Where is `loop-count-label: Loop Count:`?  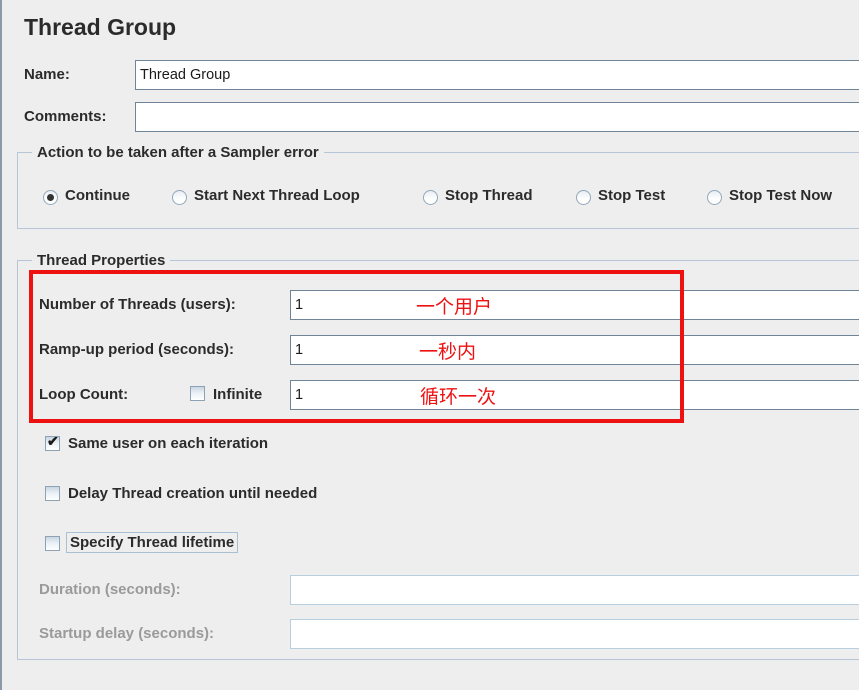 loop-count-label: Loop Count: is located at coordinates (84, 394).